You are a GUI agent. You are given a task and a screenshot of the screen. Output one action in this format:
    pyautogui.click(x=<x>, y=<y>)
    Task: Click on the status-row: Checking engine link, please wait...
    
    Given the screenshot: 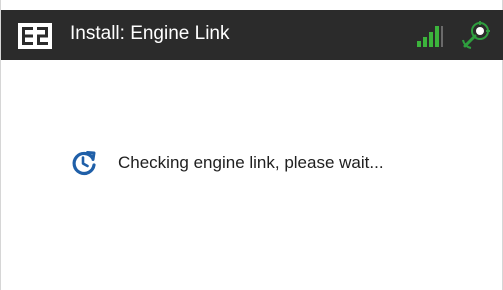 What is the action you would take?
    pyautogui.click(x=227, y=163)
    